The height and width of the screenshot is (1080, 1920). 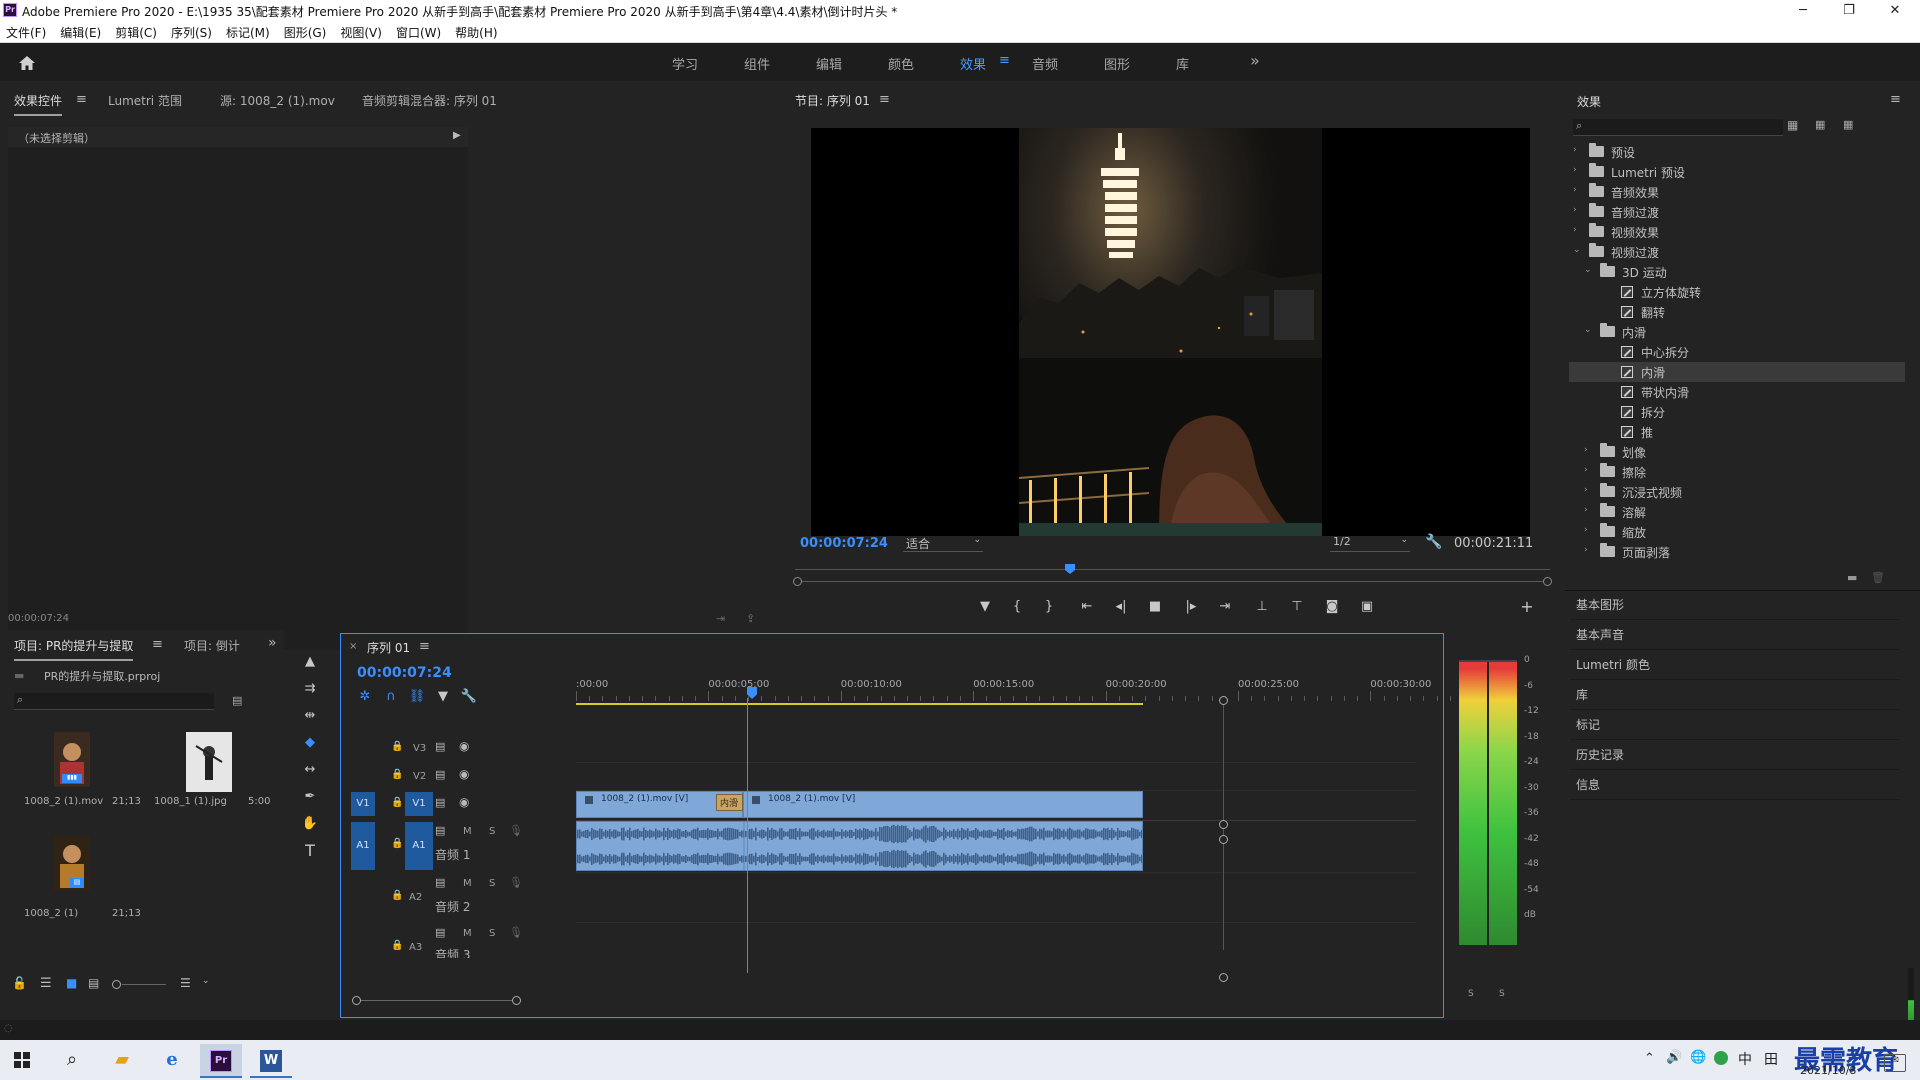 What do you see at coordinates (1223, 977) in the screenshot?
I see `scroll-handle-bottom` at bounding box center [1223, 977].